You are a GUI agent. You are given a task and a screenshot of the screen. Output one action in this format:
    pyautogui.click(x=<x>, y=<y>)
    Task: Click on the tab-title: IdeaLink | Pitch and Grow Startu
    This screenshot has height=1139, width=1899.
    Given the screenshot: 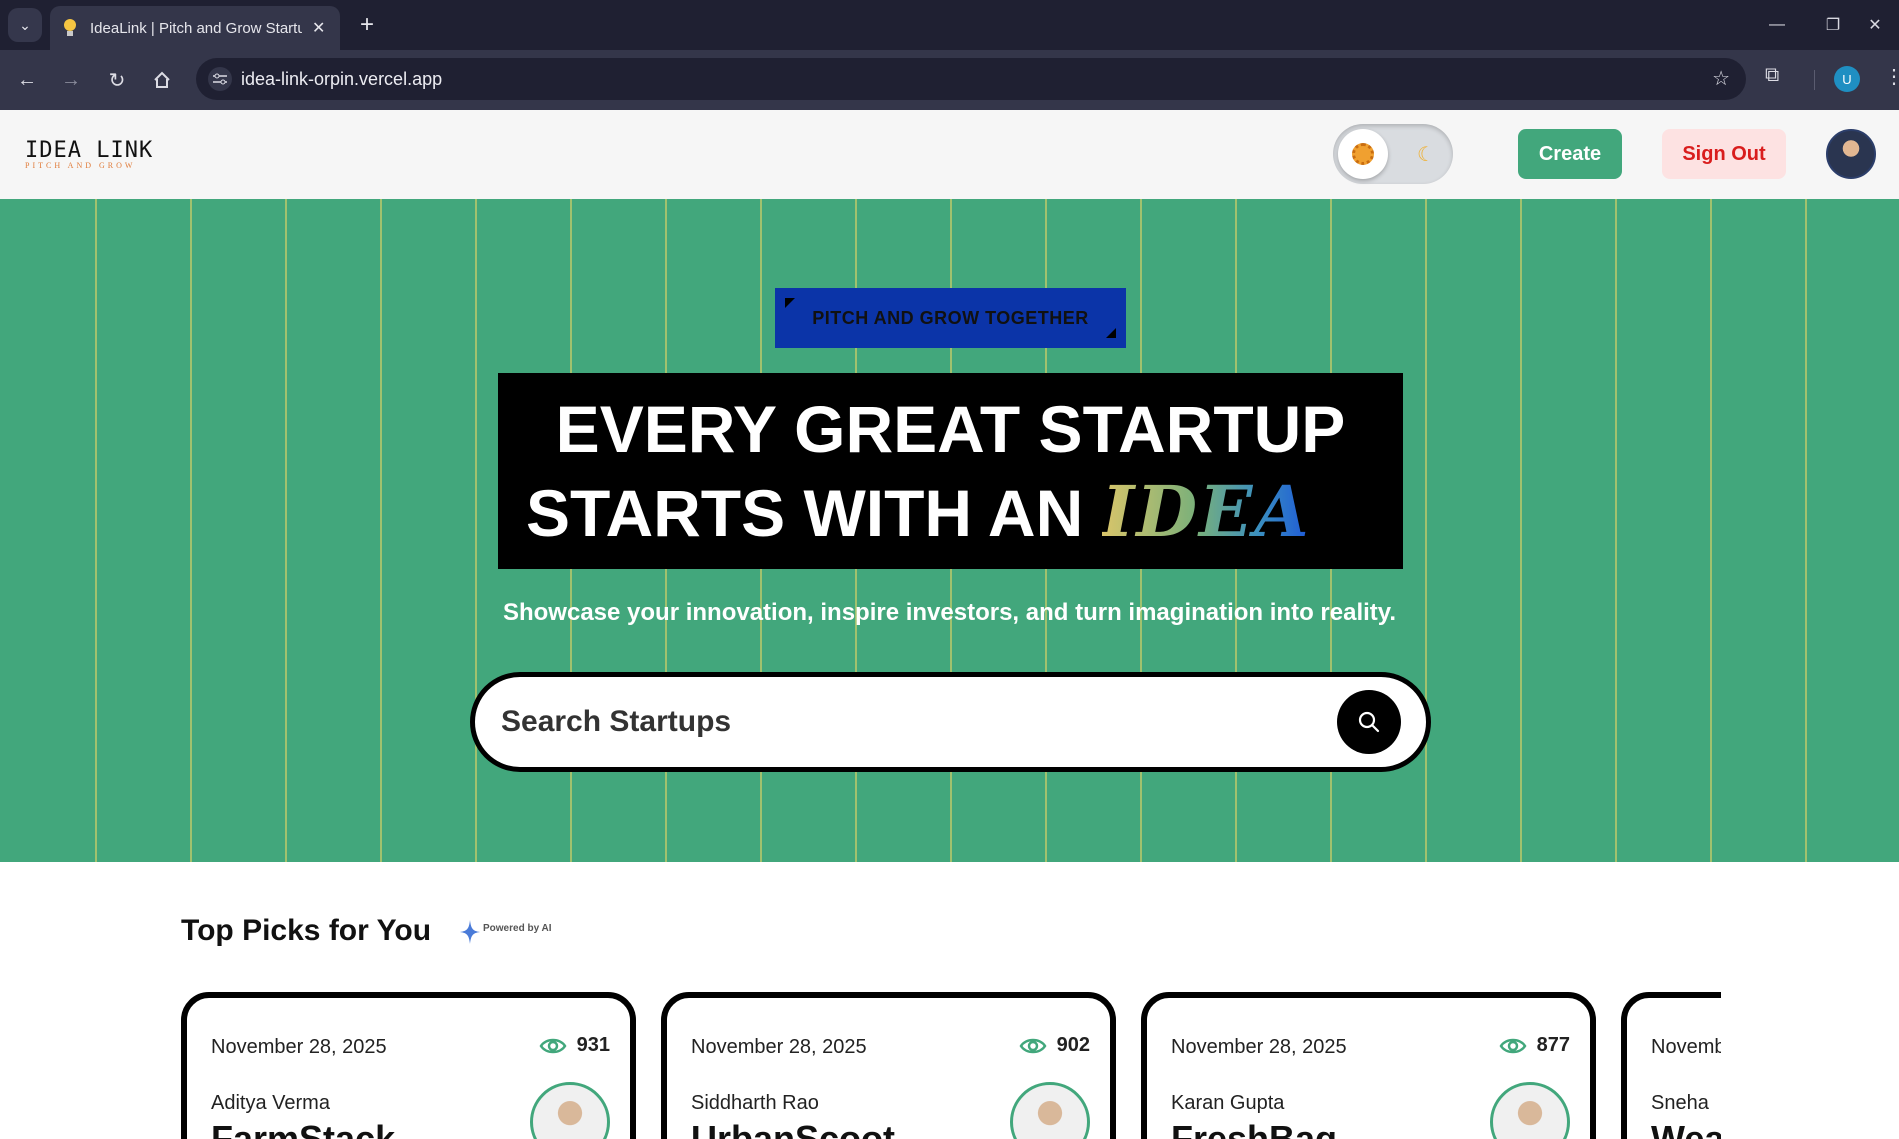 What is the action you would take?
    pyautogui.click(x=196, y=28)
    